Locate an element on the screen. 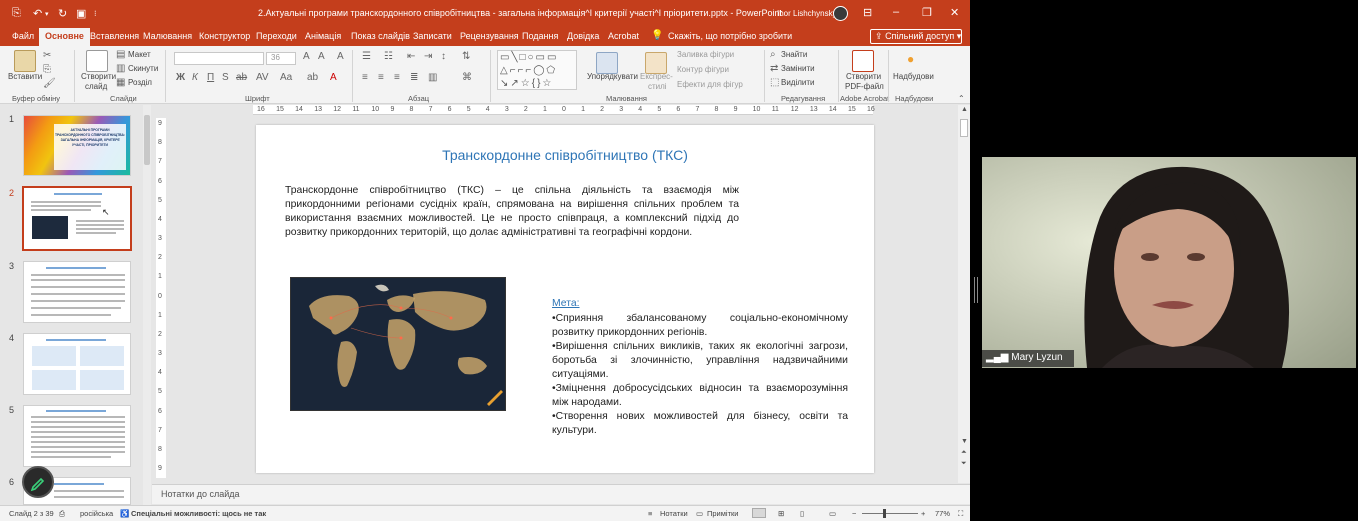  slide-sorter-icon: ⊞ is located at coordinates (781, 513).